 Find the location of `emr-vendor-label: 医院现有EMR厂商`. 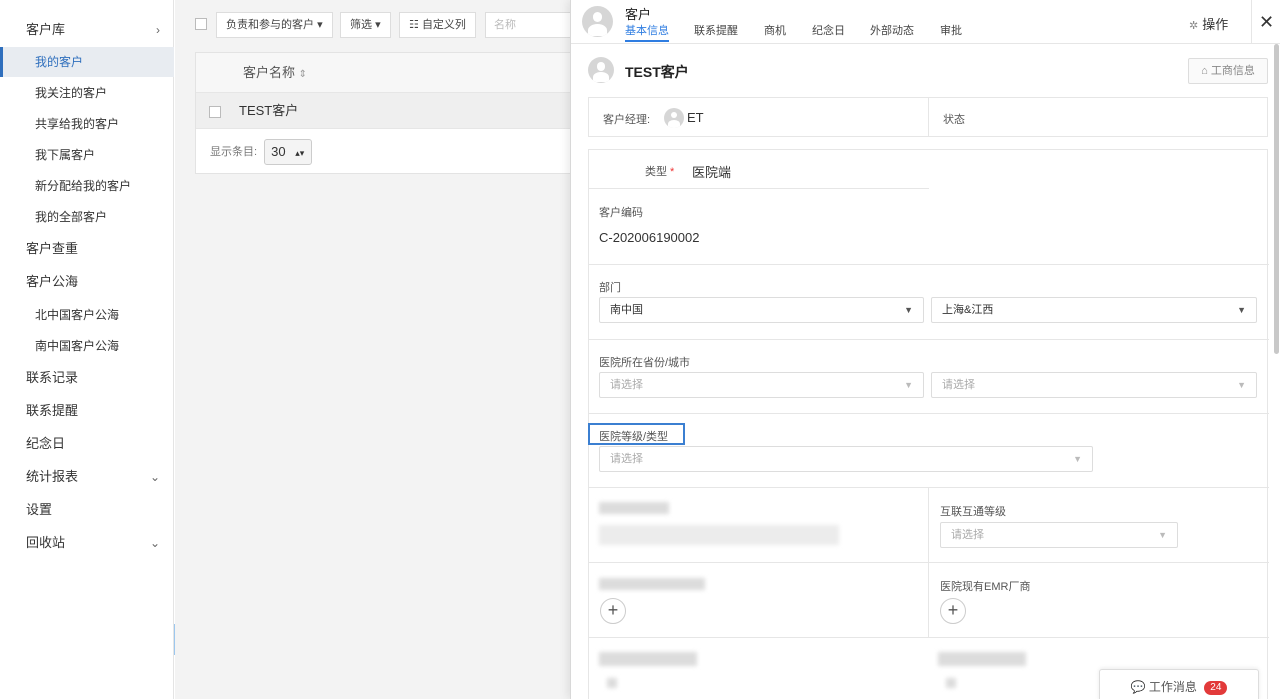

emr-vendor-label: 医院现有EMR厂商 is located at coordinates (985, 587).